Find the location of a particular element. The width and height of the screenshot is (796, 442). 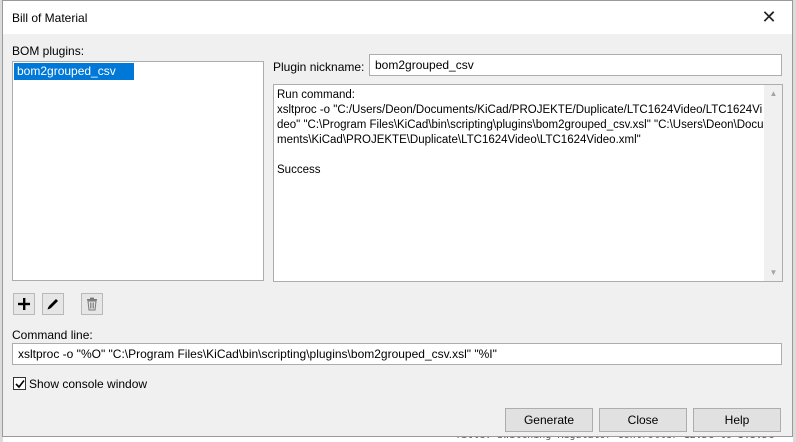

generate-button: Generate is located at coordinates (549, 420).